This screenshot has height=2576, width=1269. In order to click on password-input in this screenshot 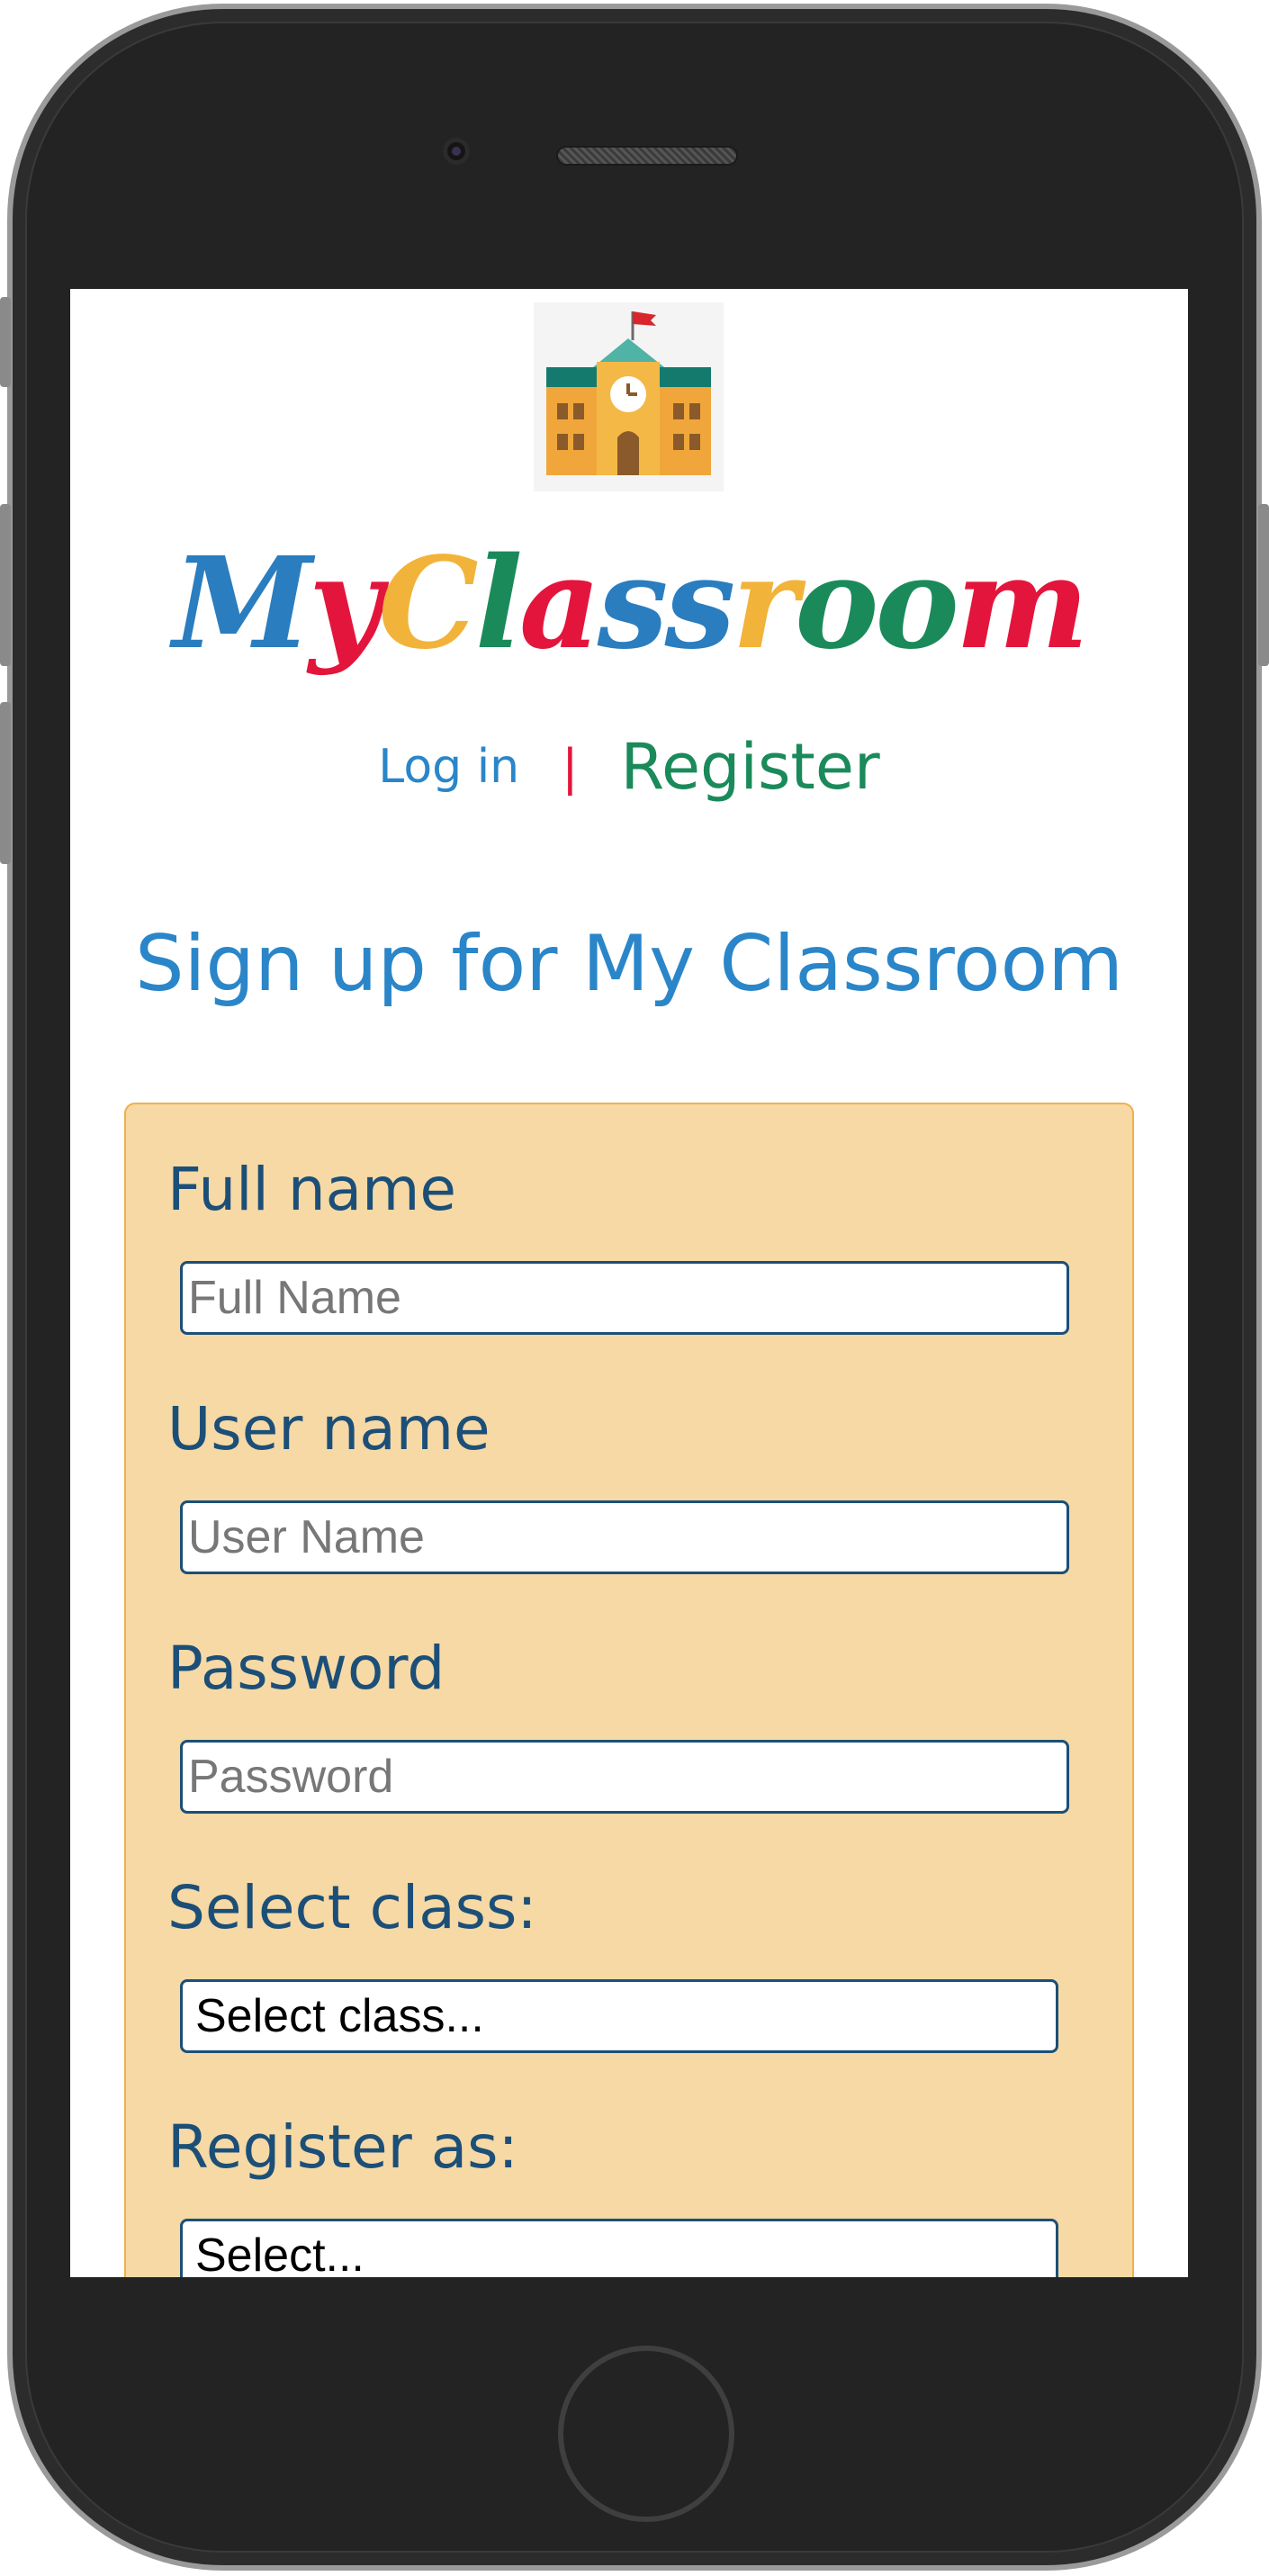, I will do `click(624, 1777)`.